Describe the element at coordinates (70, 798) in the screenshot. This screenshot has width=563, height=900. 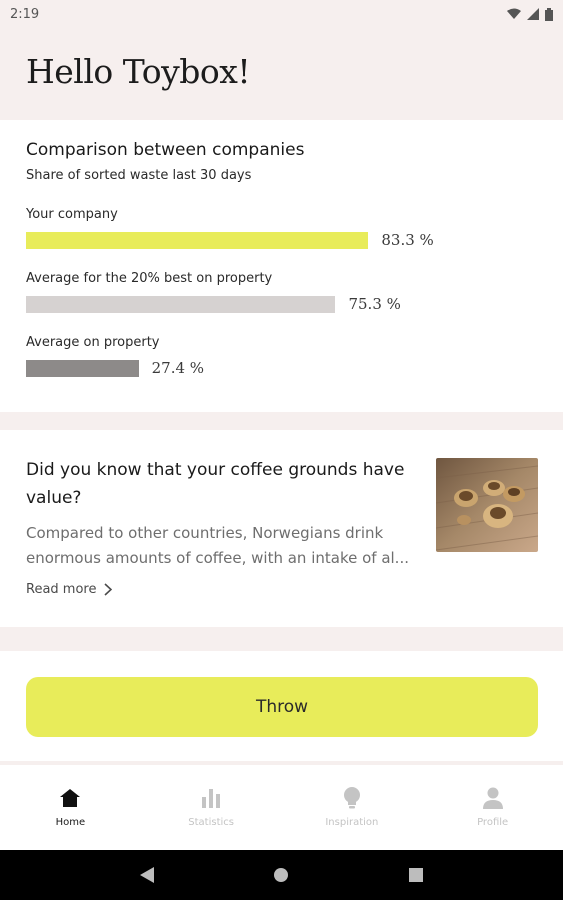
I see `home-icon` at that location.